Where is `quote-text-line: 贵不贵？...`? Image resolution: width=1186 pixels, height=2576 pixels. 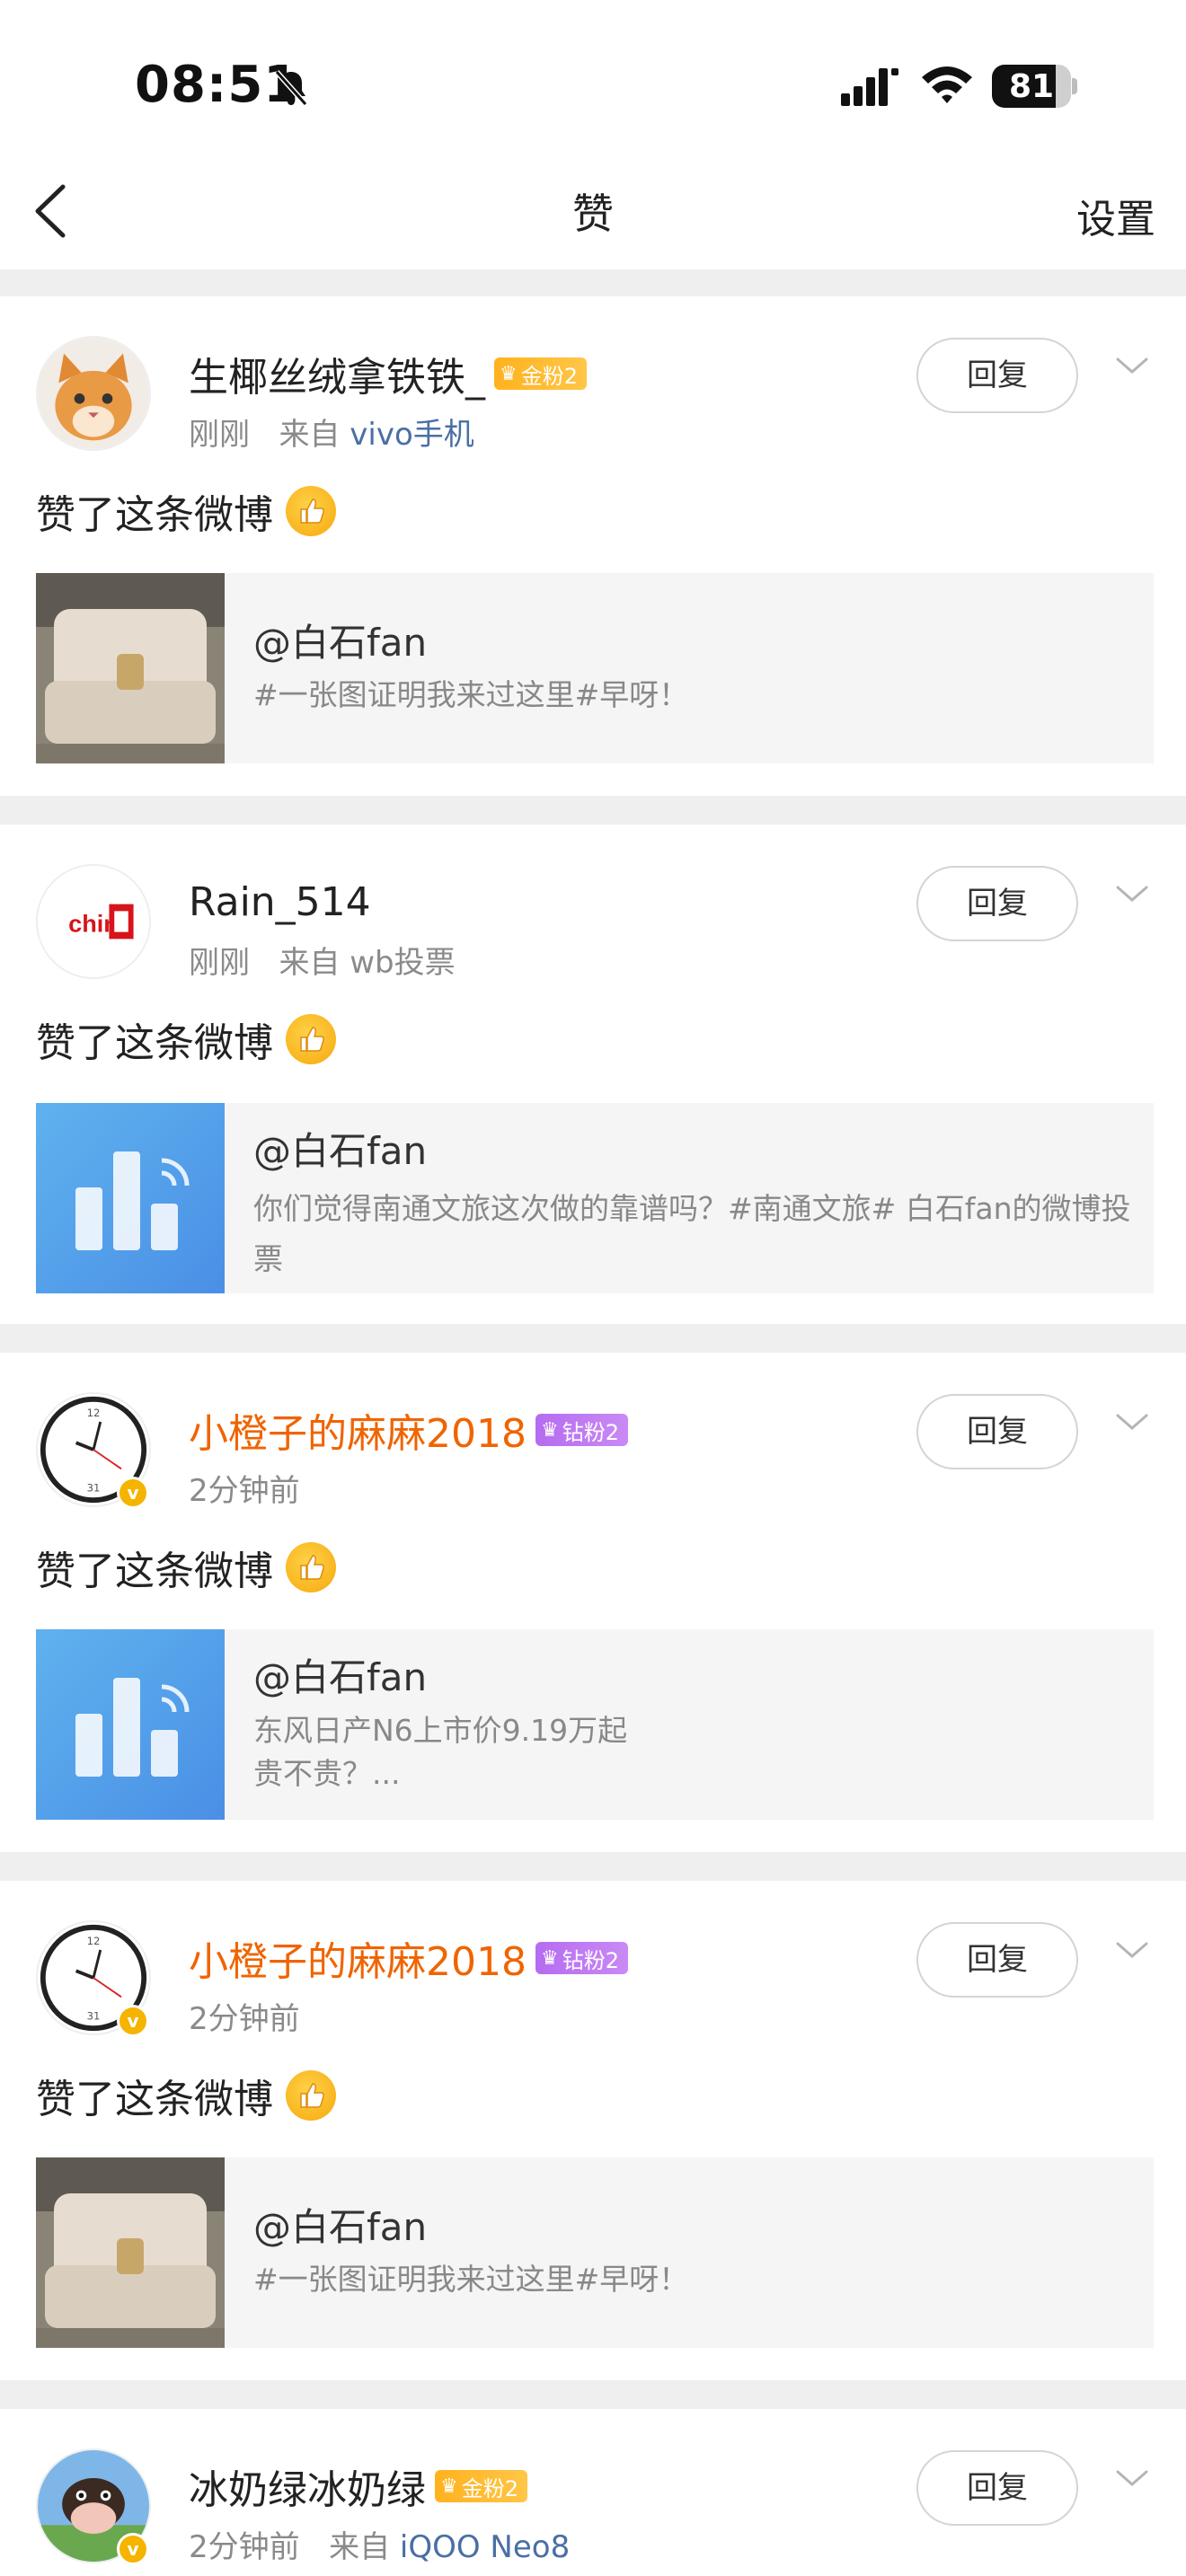
quote-text-line: 贵不贵？... is located at coordinates (327, 1773).